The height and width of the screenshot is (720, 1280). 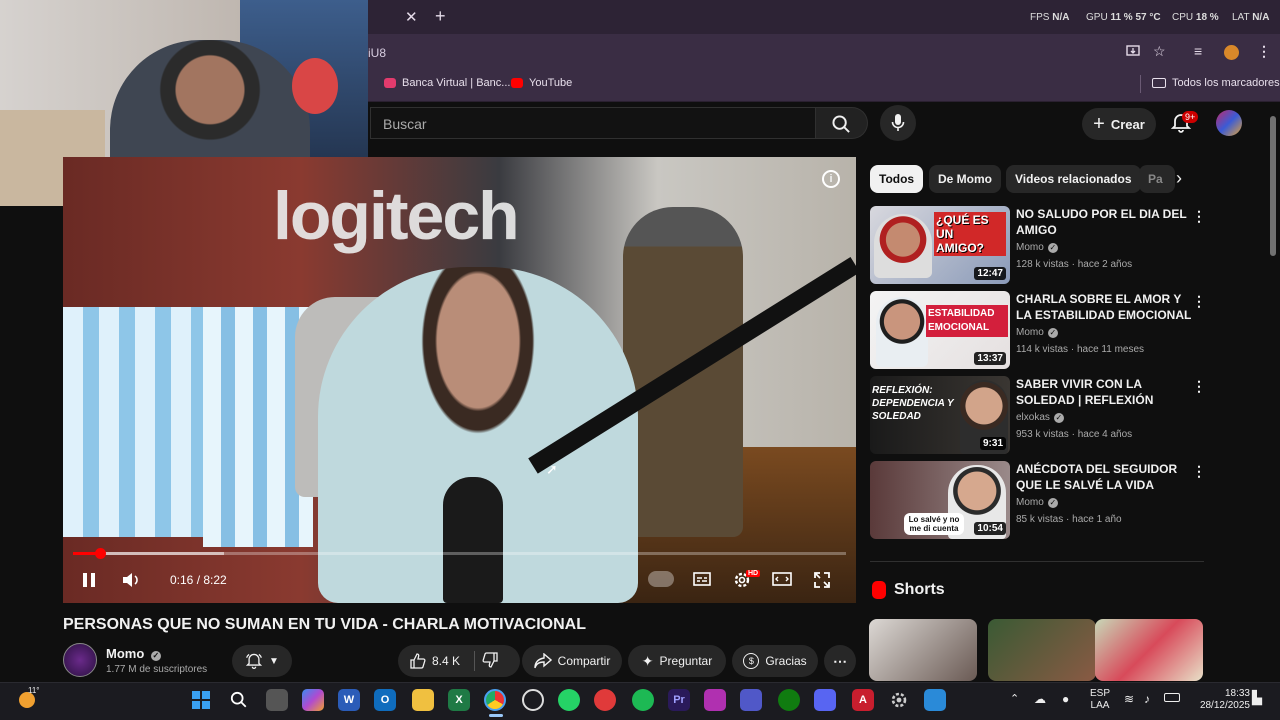 What do you see at coordinates (1264, 51) in the screenshot?
I see `menu-kebab-icon: ⋮` at bounding box center [1264, 51].